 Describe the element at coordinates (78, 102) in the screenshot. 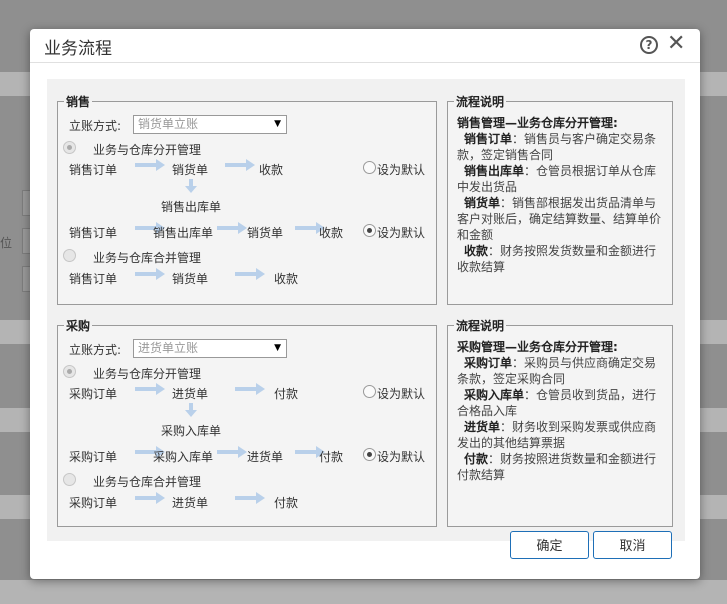

I see `sales-legend: 销售` at that location.